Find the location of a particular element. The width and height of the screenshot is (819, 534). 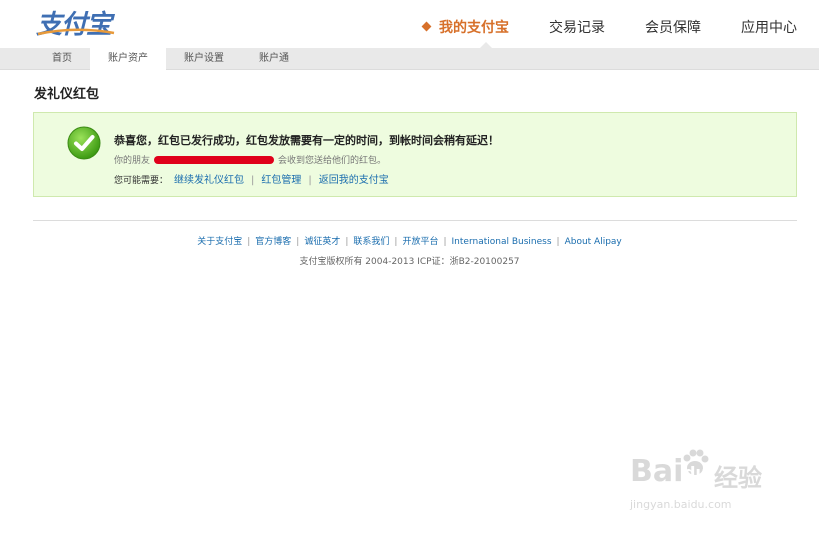

footer-link-contact: 联系我们 is located at coordinates (371, 242).